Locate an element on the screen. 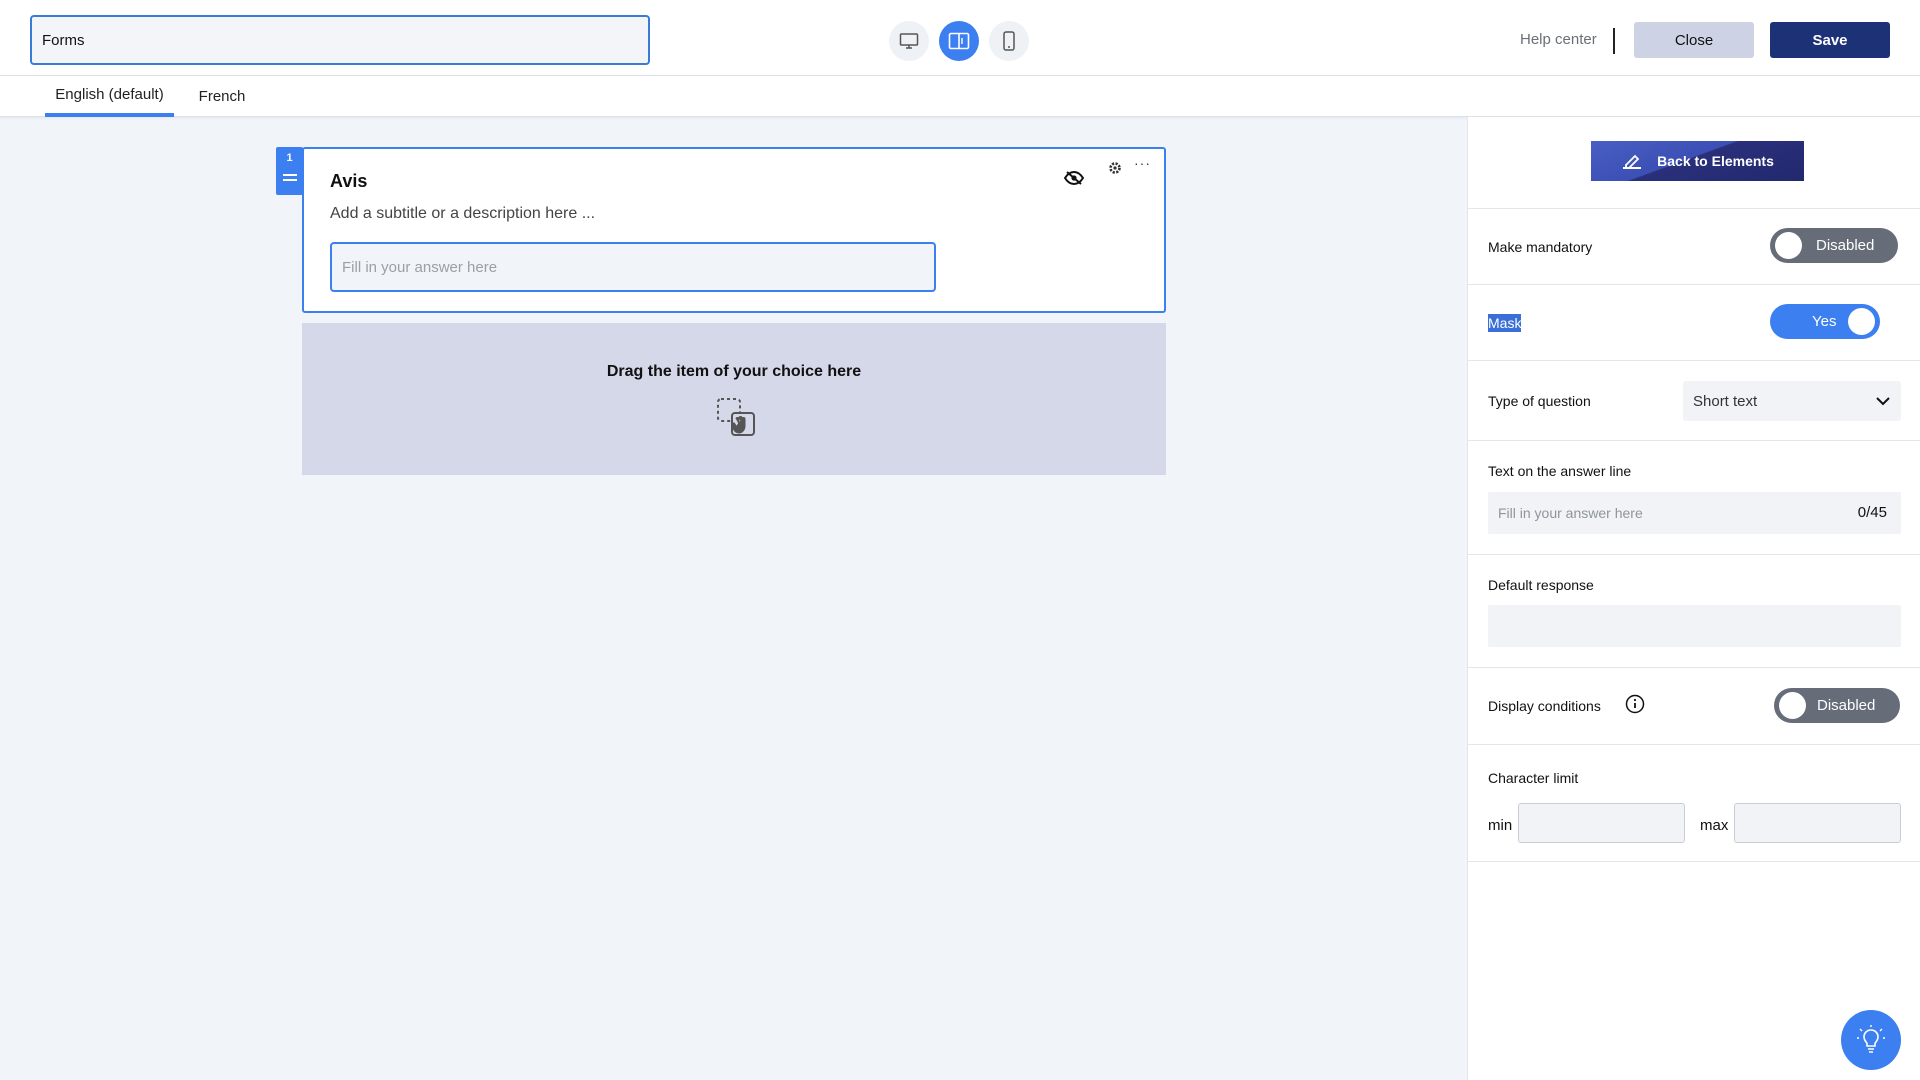 This screenshot has width=1920, height=1080. question-type-label: Type of question is located at coordinates (1539, 401).